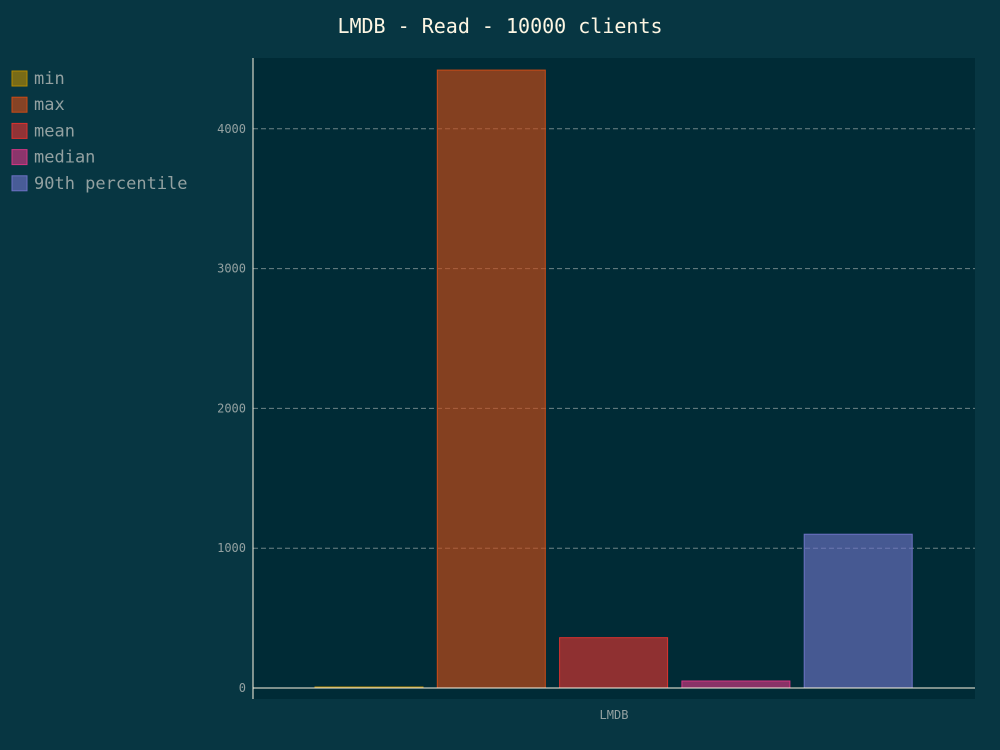 This screenshot has width=1000, height=750. Describe the element at coordinates (111, 184) in the screenshot. I see `legend-label: 90th percentile` at that location.